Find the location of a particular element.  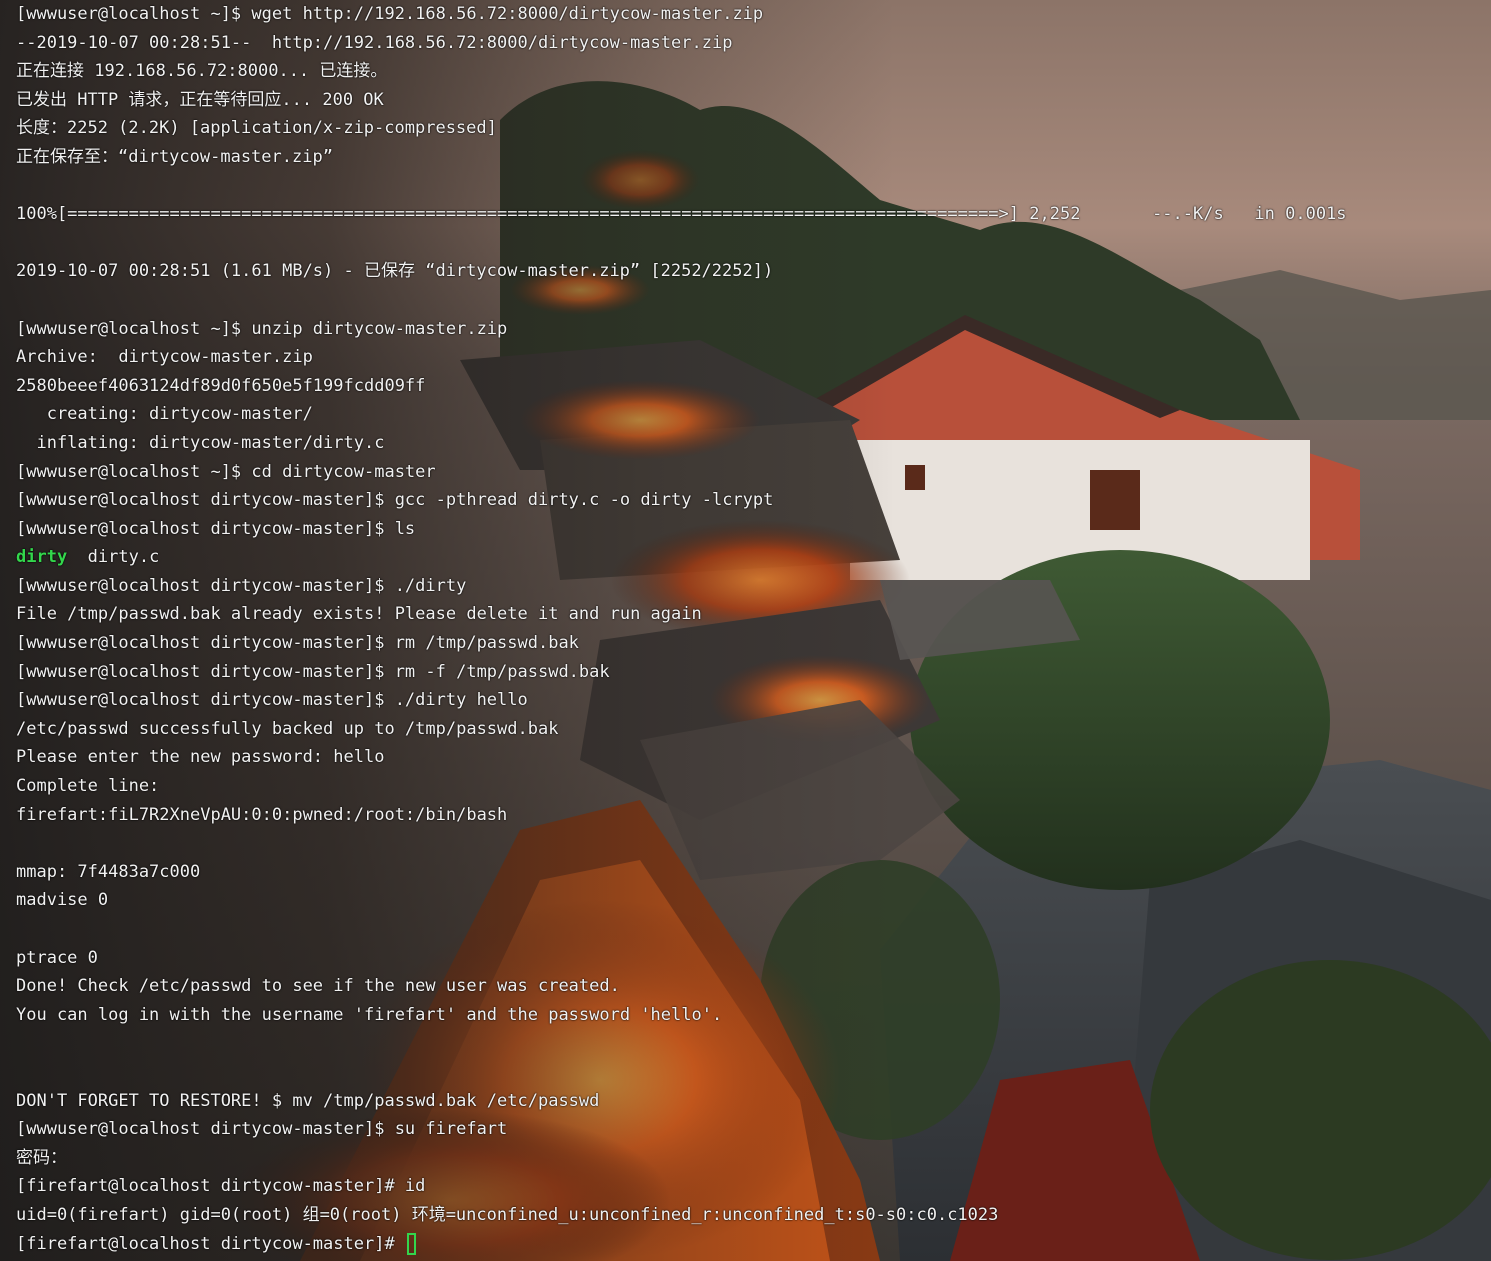

ls-executable-entry: dirty is located at coordinates (42, 557).